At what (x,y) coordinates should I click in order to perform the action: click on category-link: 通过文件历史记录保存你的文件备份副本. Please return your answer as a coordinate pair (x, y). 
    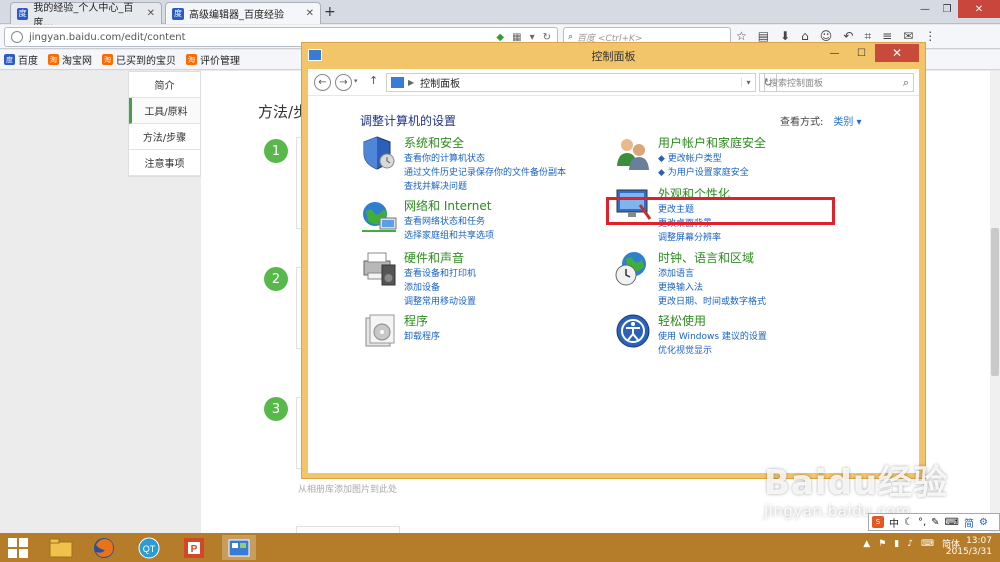
    Looking at the image, I should click on (485, 171).